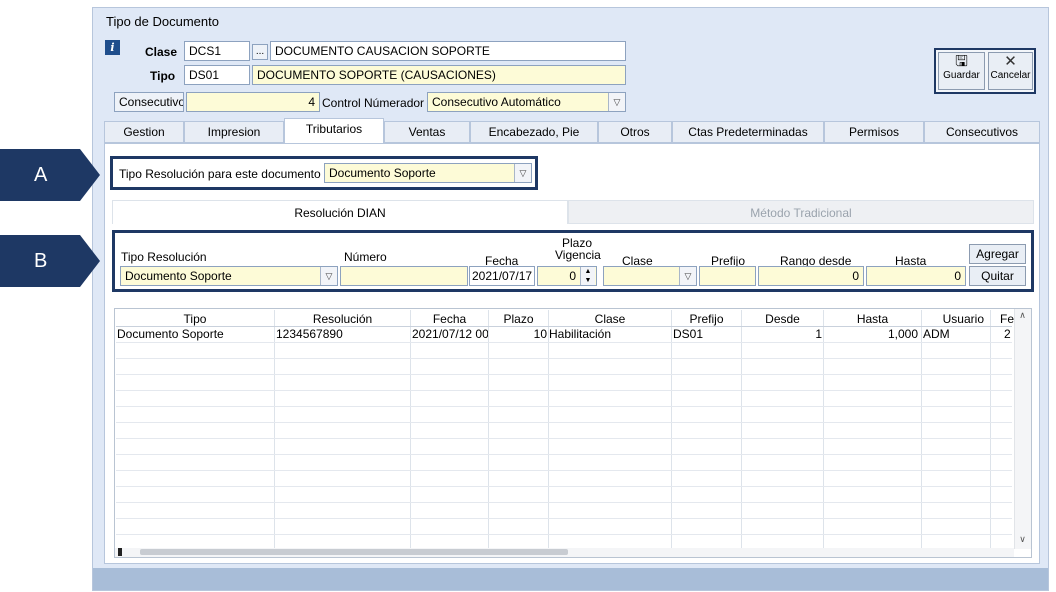  Describe the element at coordinates (365, 257) in the screenshot. I see `numero-label: Número` at that location.